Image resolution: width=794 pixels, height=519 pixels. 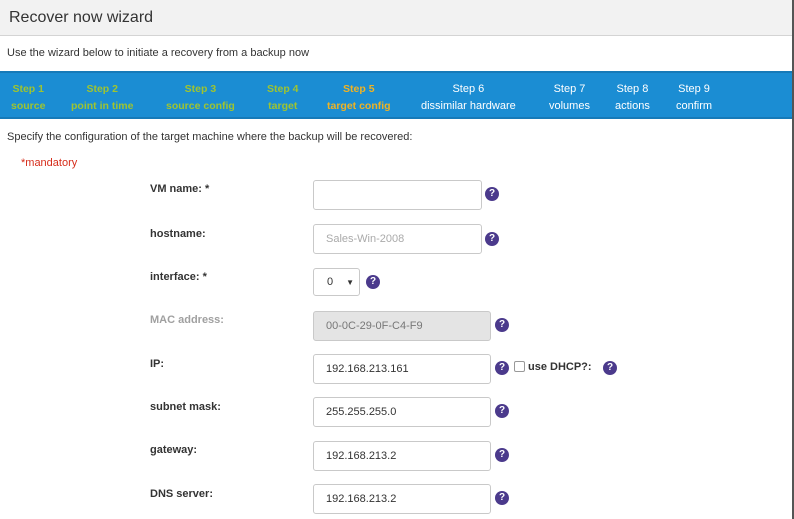 What do you see at coordinates (359, 106) in the screenshot?
I see `step-label: target config` at bounding box center [359, 106].